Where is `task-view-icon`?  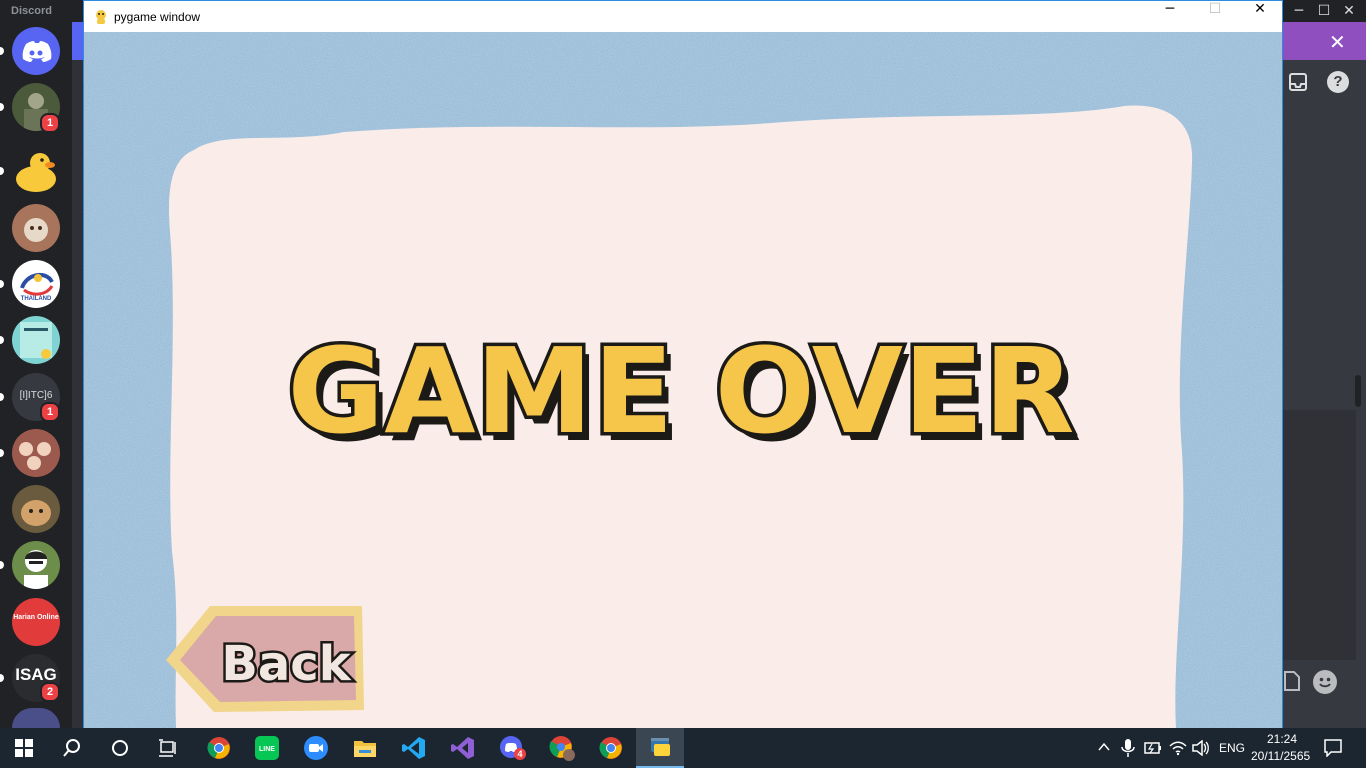 task-view-icon is located at coordinates (167, 748).